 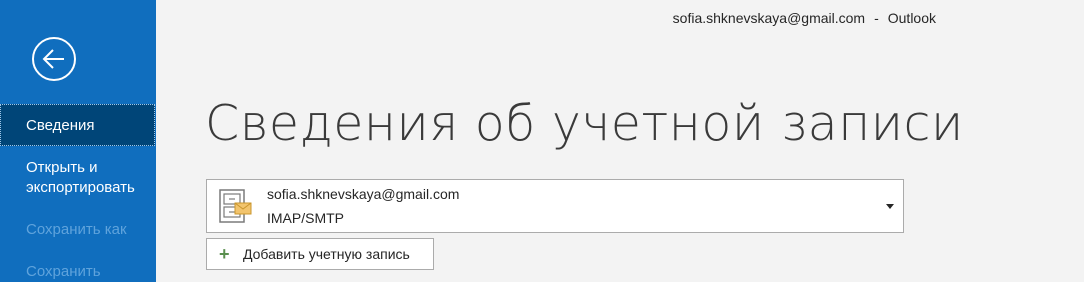 What do you see at coordinates (584, 123) in the screenshot?
I see `page-title: Сведения об учетной записи` at bounding box center [584, 123].